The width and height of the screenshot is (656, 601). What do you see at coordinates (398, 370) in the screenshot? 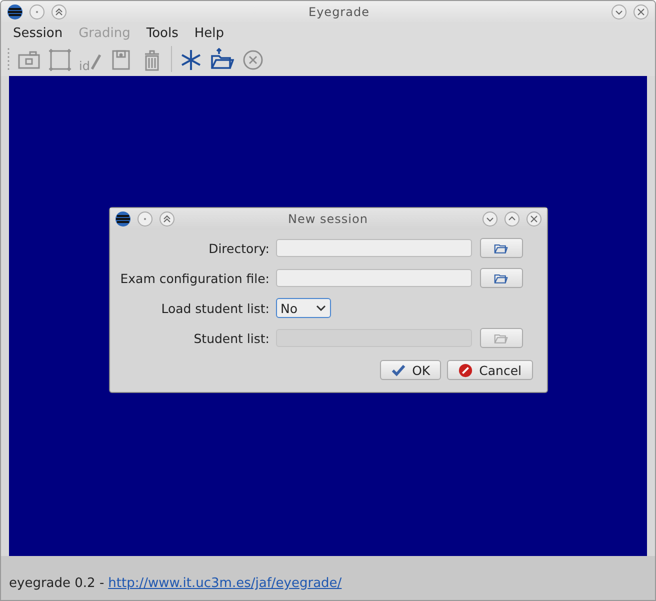
I see `checkmark-icon` at bounding box center [398, 370].